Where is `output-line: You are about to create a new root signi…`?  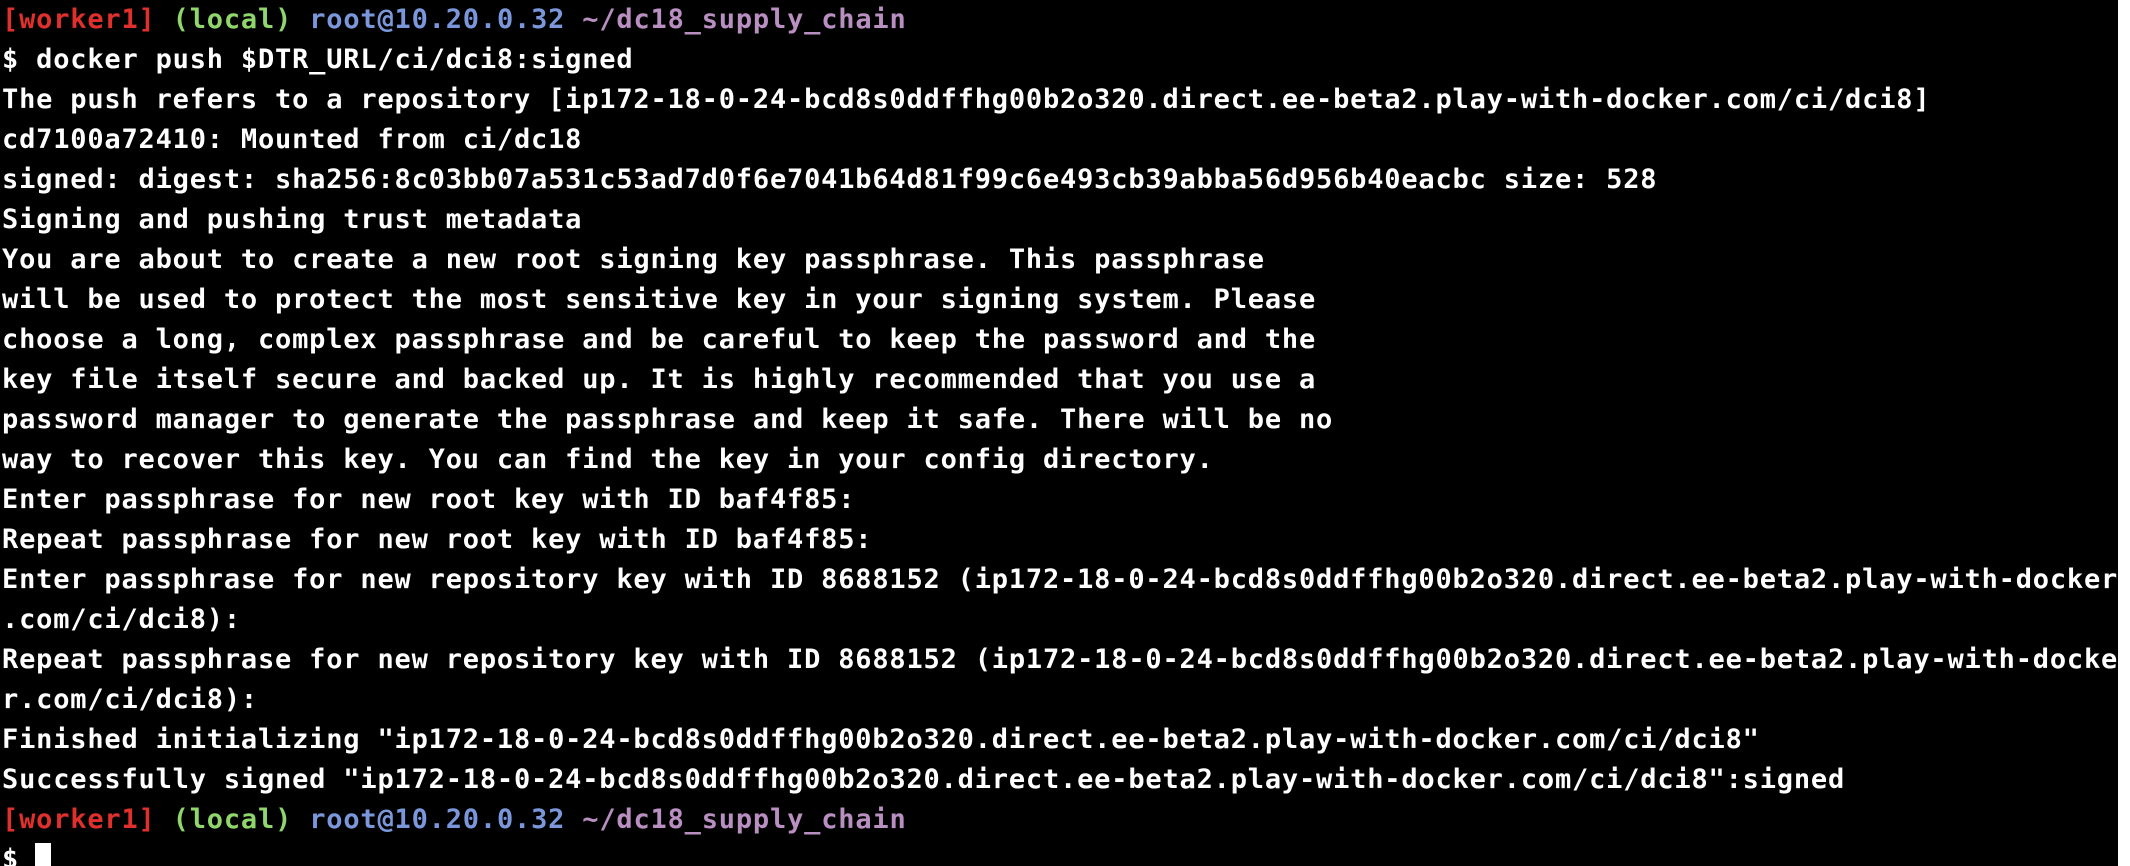 output-line: You are about to create a new root signi… is located at coordinates (633, 259).